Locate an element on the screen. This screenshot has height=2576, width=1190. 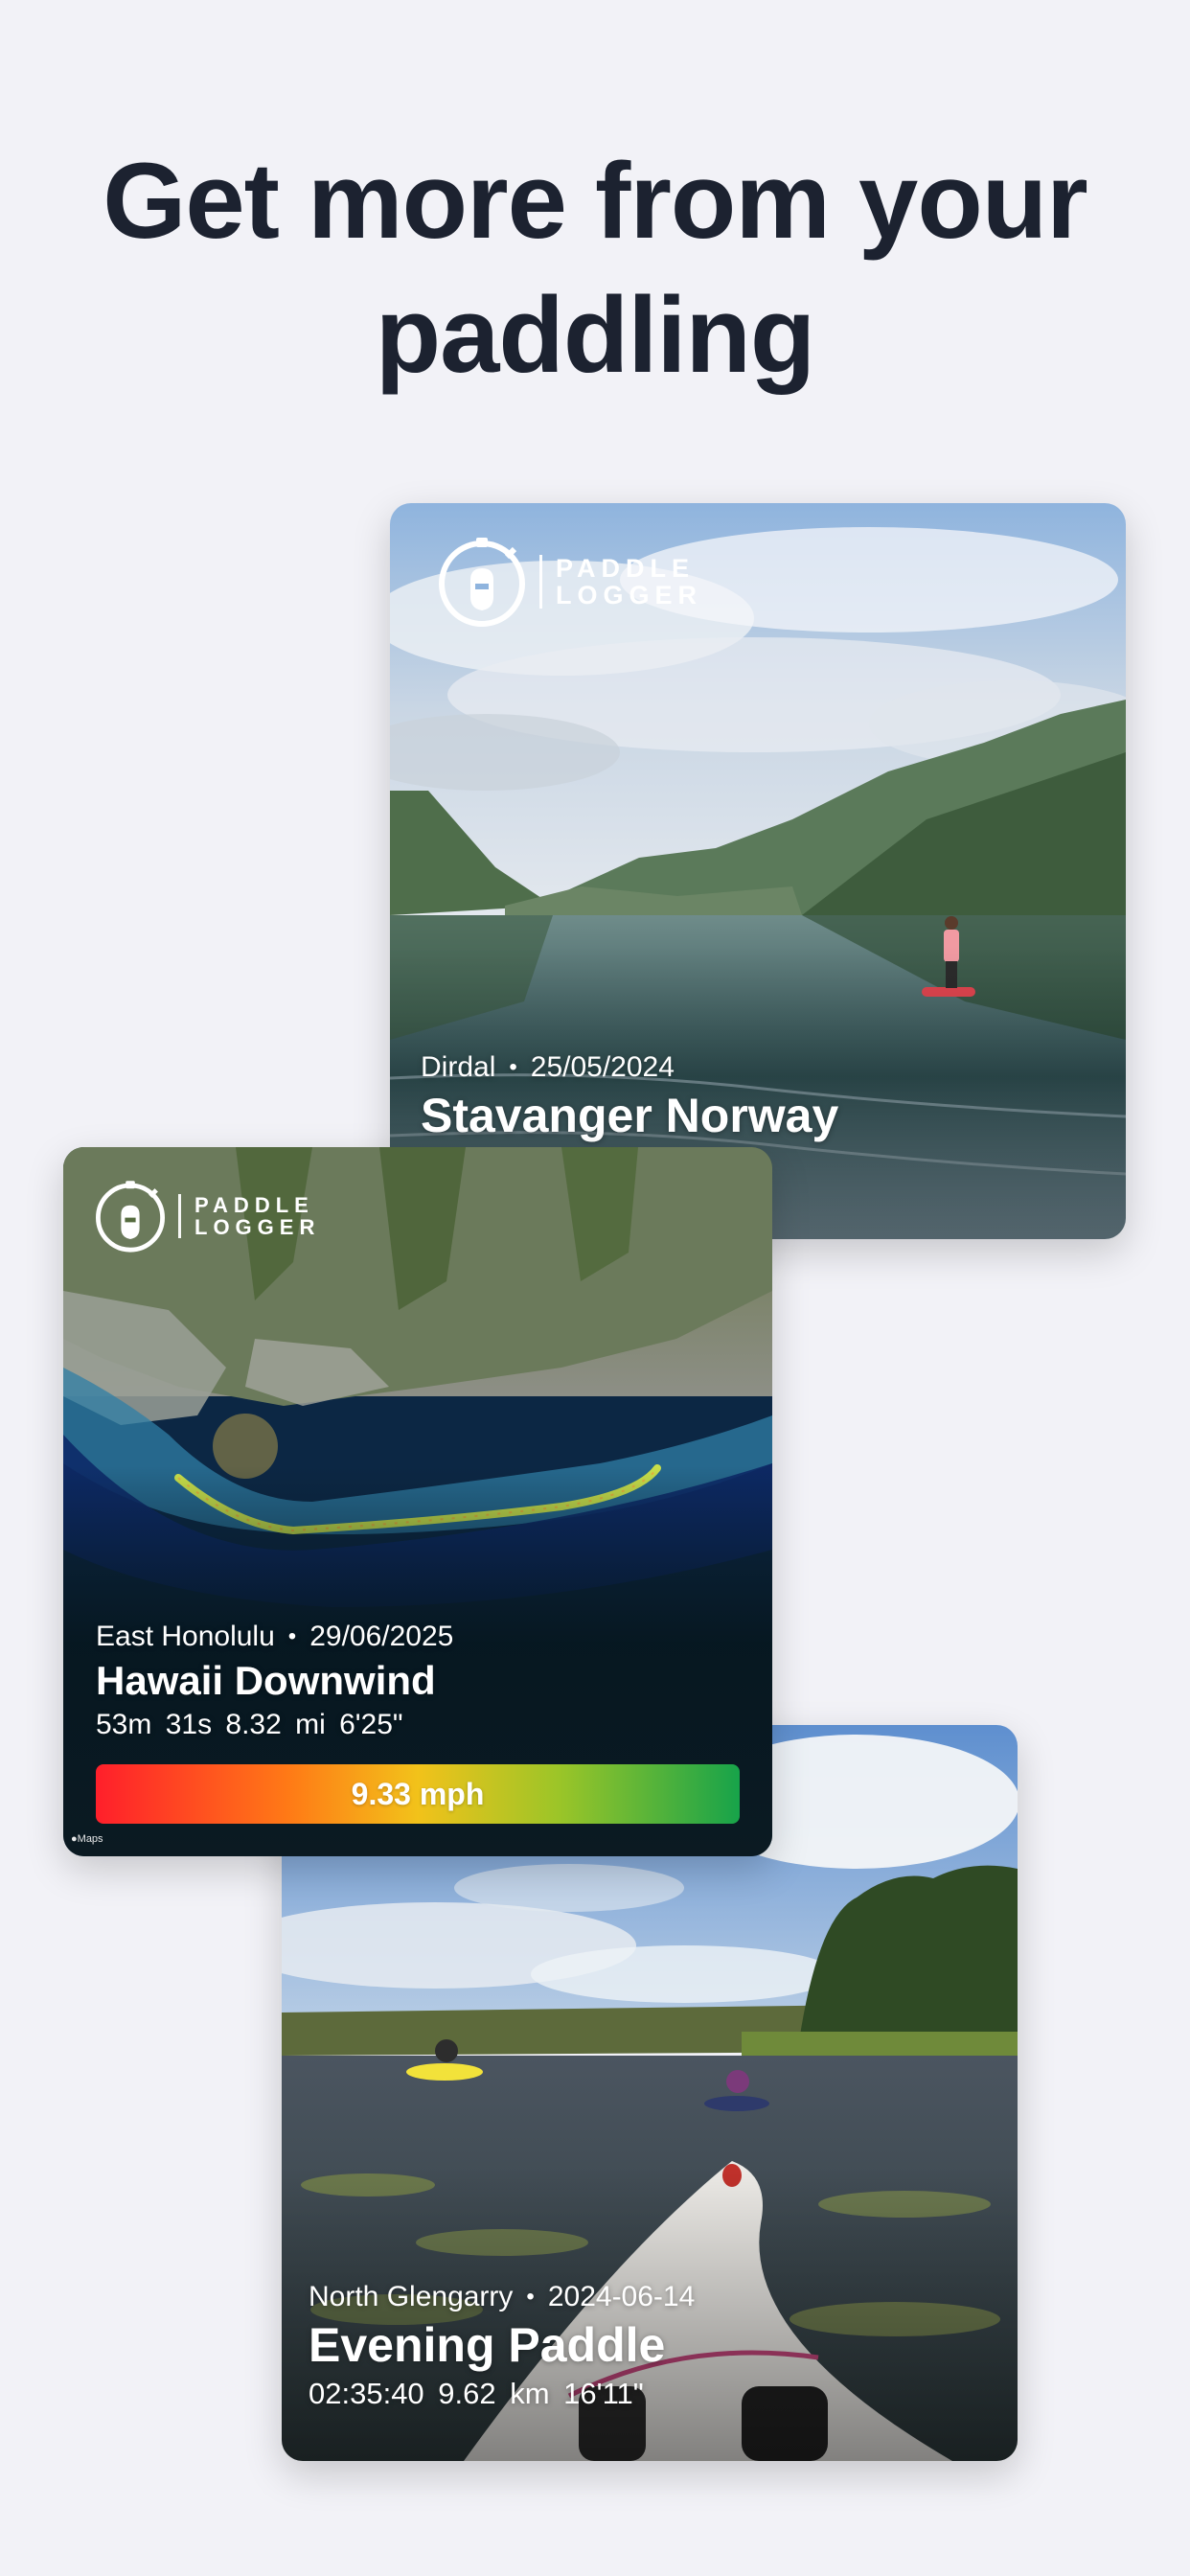
card-date: 29/06/2025 is located at coordinates (382, 1636).